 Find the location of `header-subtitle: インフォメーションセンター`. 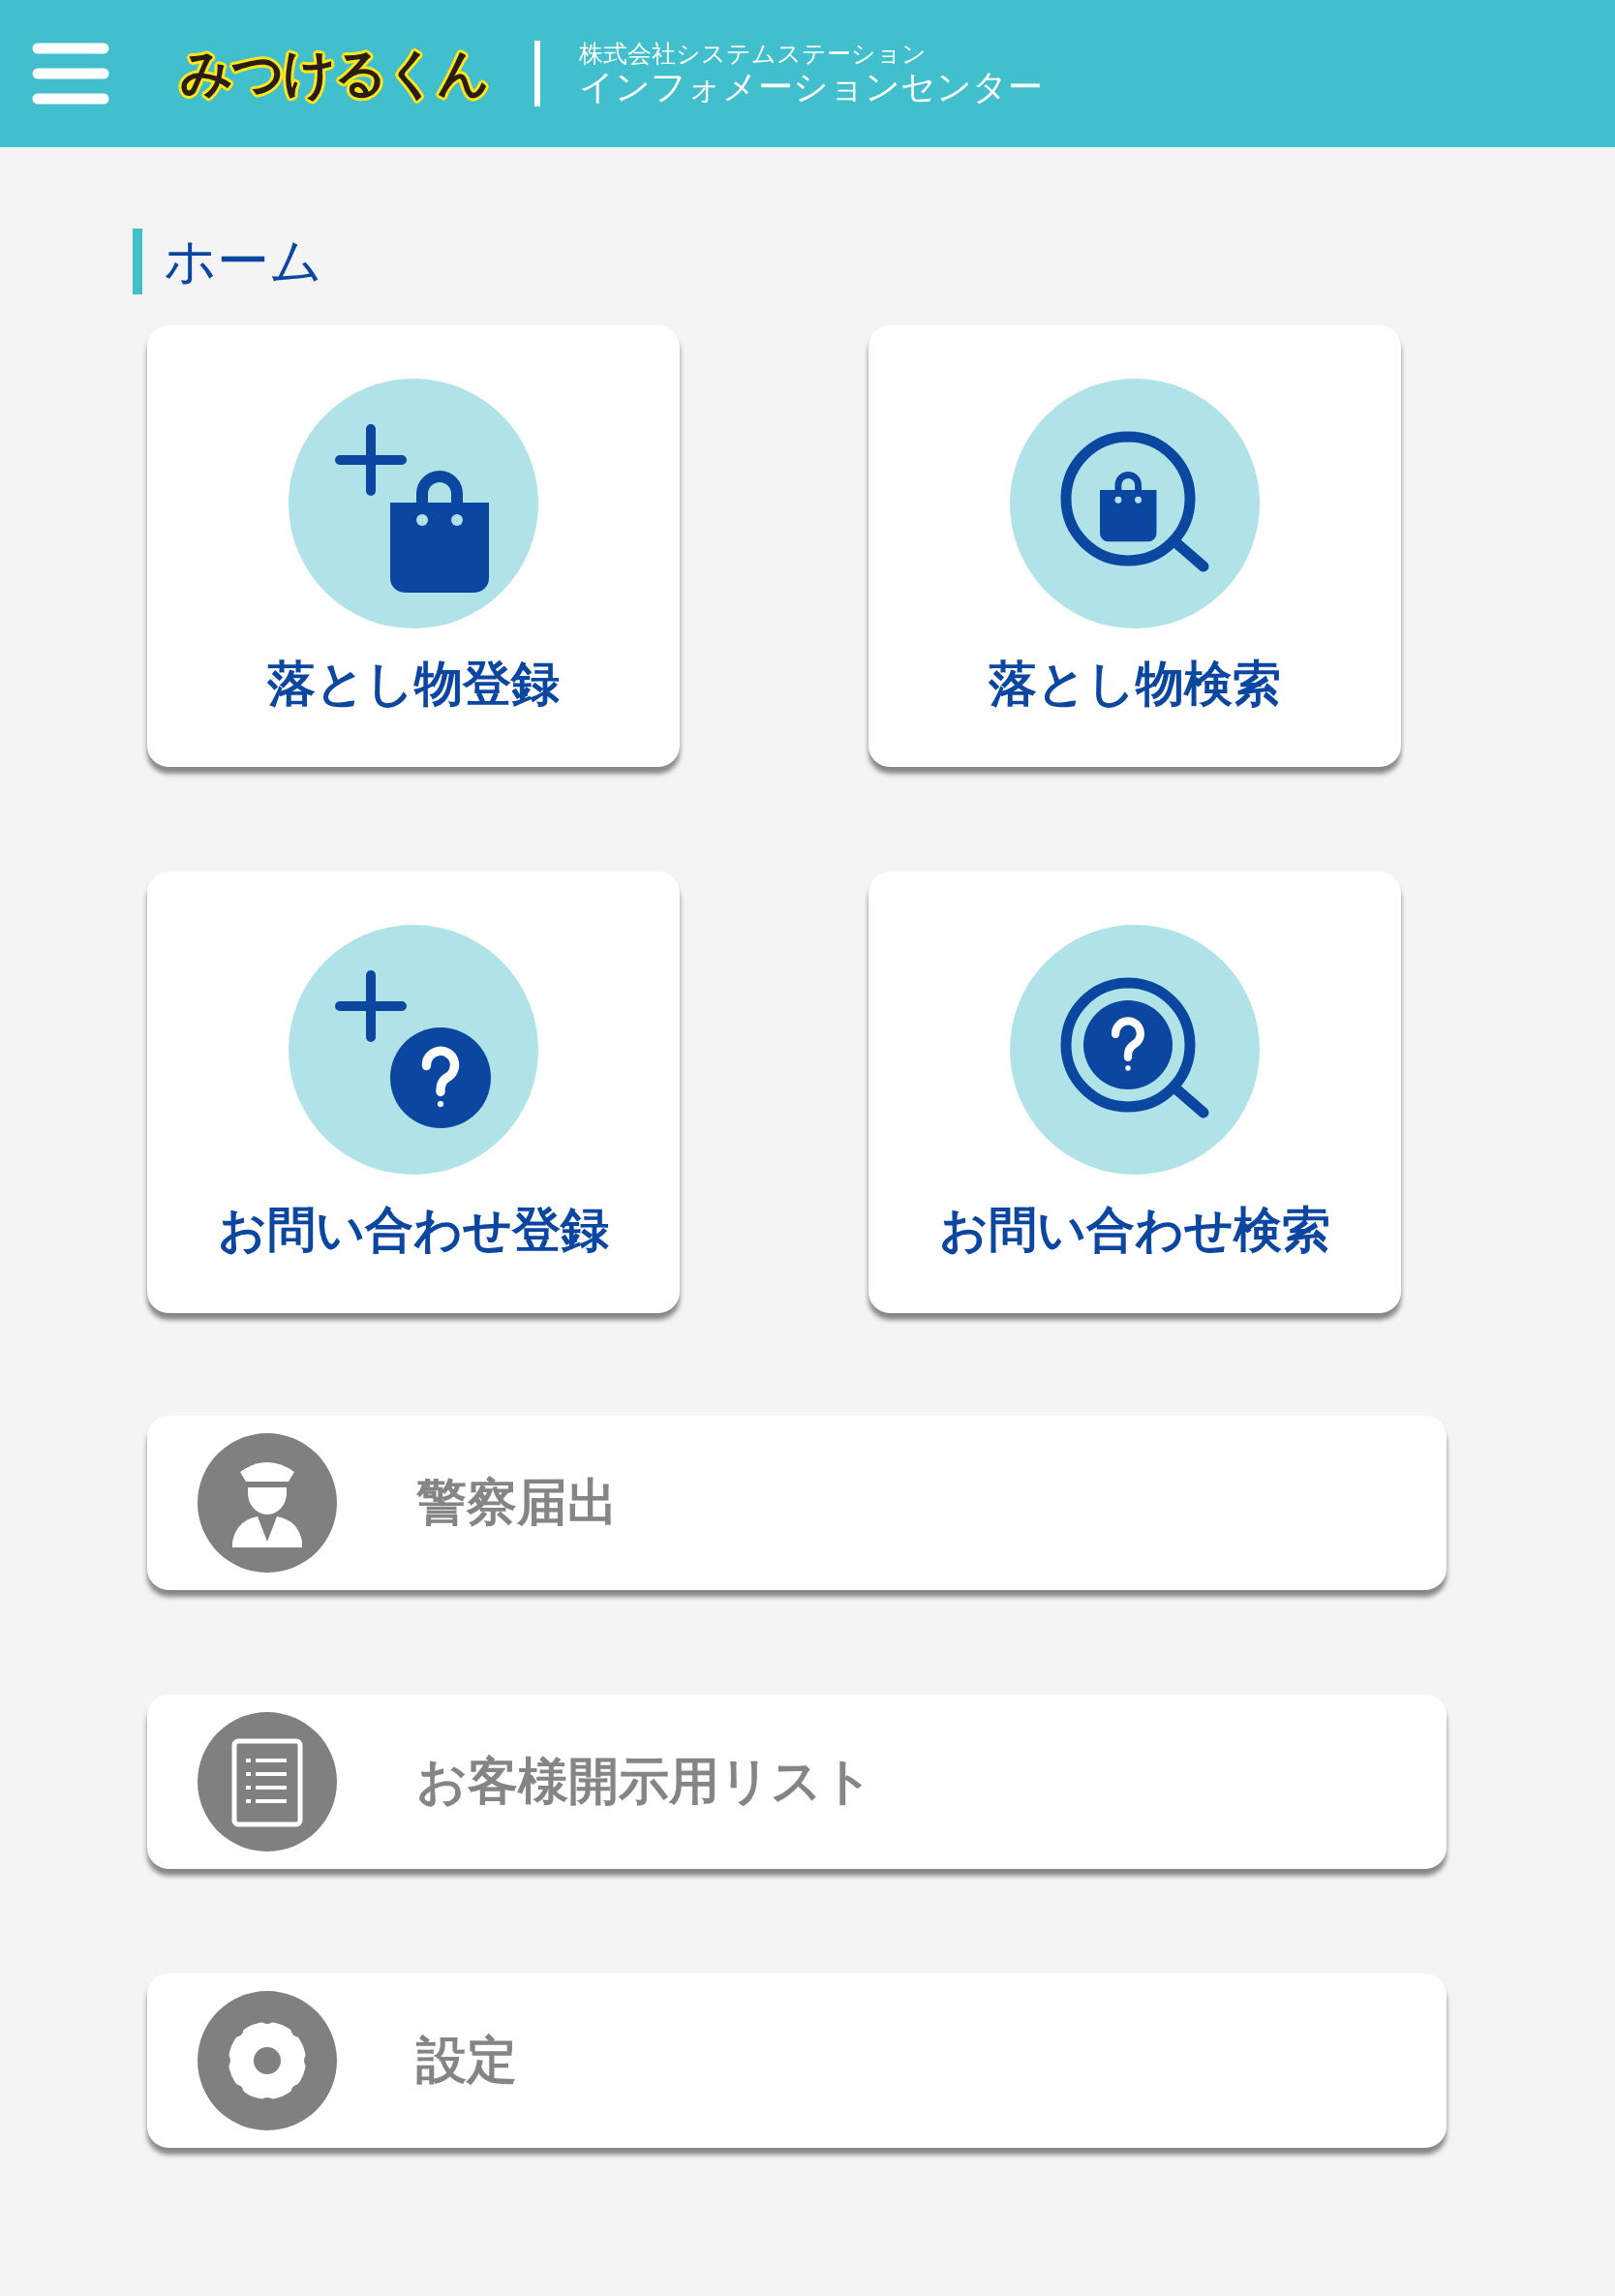

header-subtitle: インフォメーションセンター is located at coordinates (811, 87).